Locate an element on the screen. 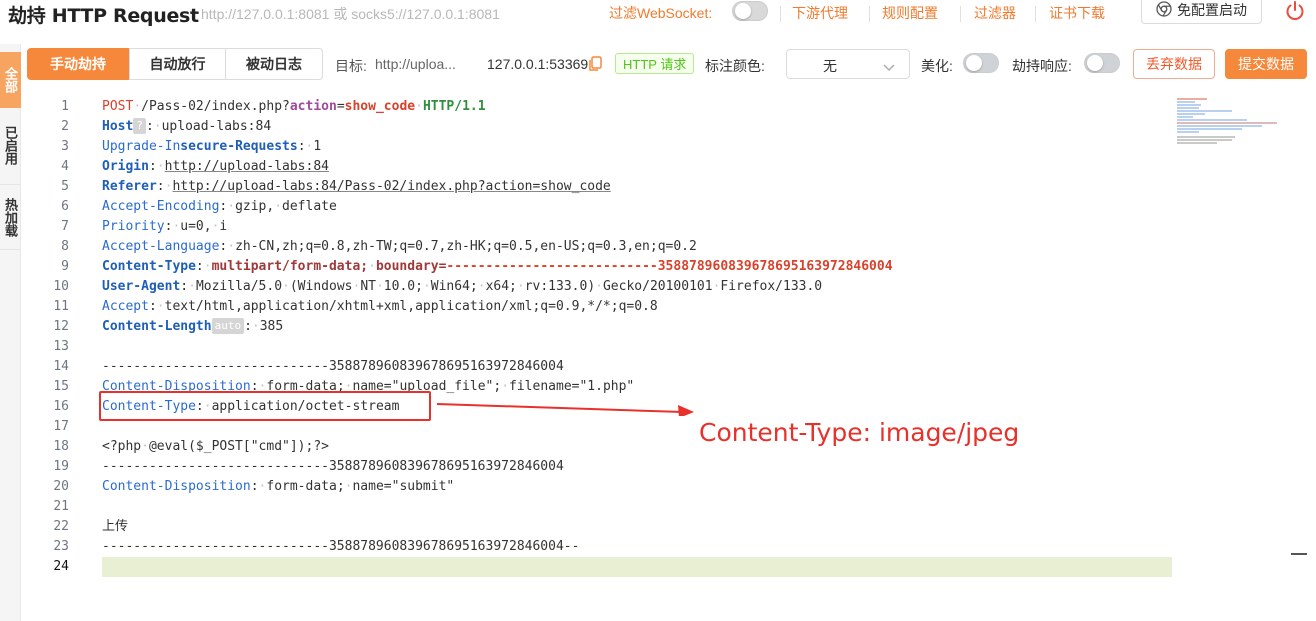 Image resolution: width=1316 pixels, height=621 pixels. code-line: 上传 is located at coordinates (115, 526).